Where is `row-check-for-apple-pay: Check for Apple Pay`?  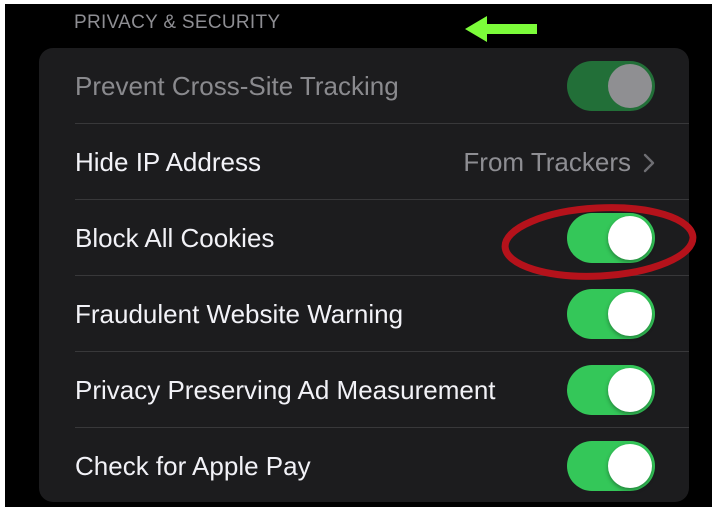
row-check-for-apple-pay: Check for Apple Pay is located at coordinates (364, 465).